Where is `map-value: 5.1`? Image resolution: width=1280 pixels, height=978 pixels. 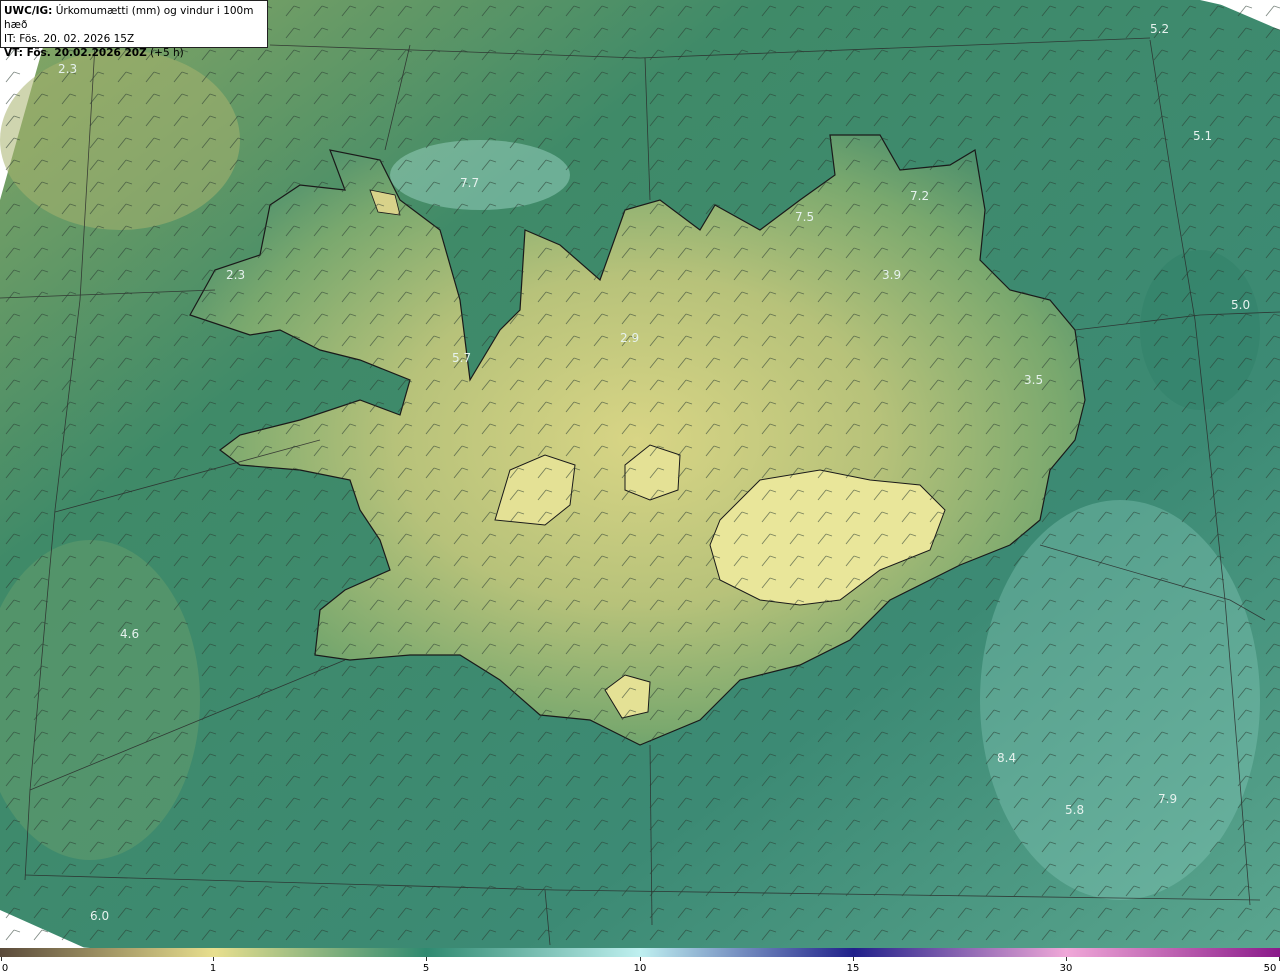 map-value: 5.1 is located at coordinates (1202, 136).